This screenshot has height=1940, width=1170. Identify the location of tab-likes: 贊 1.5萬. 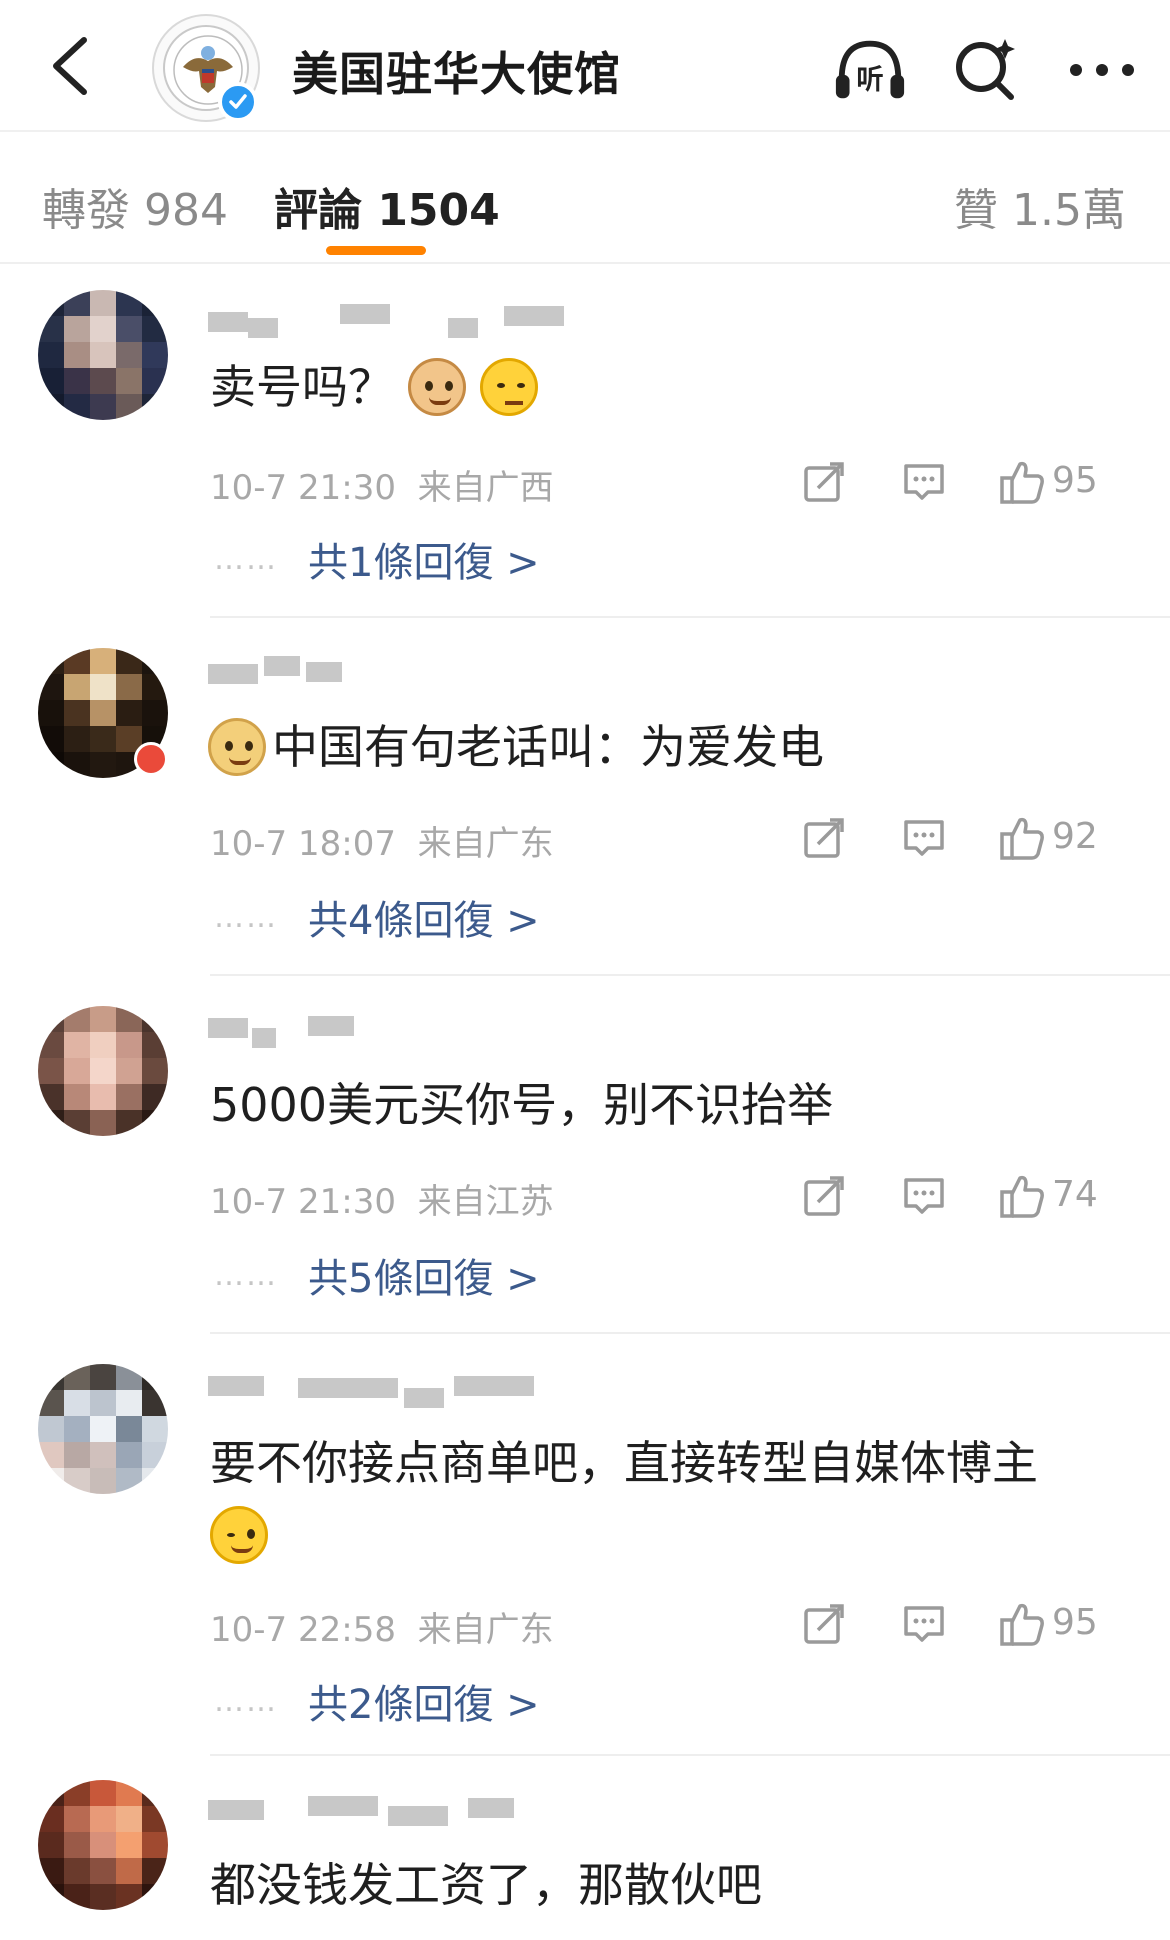
(1040, 206).